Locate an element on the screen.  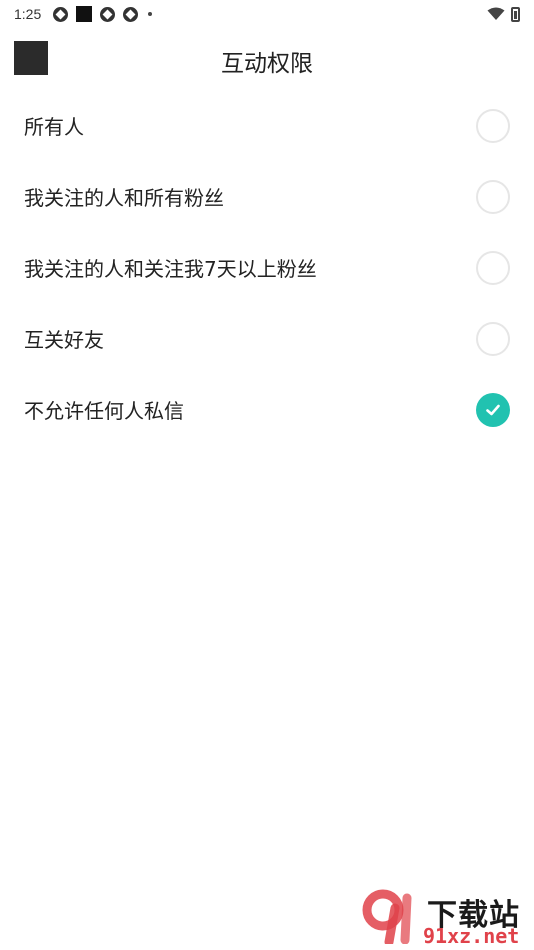
square-icon is located at coordinates (84, 14).